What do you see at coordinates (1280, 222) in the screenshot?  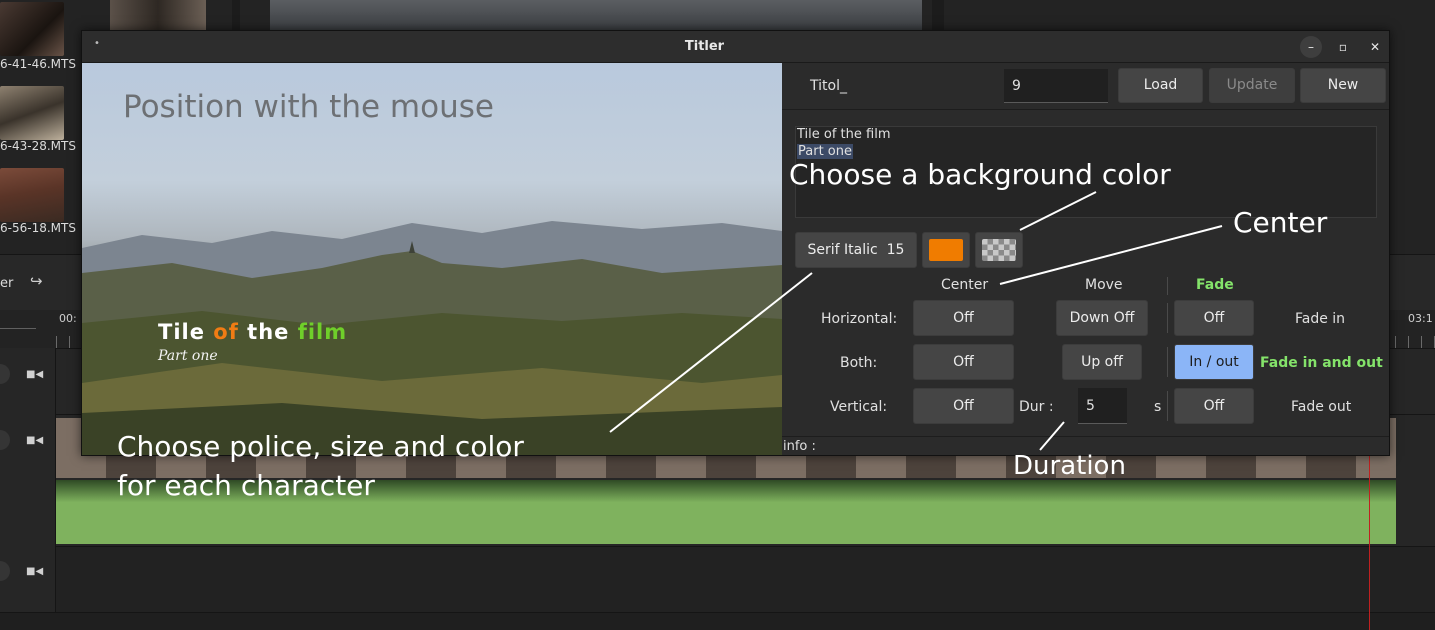 I see `annotation-center: Center` at bounding box center [1280, 222].